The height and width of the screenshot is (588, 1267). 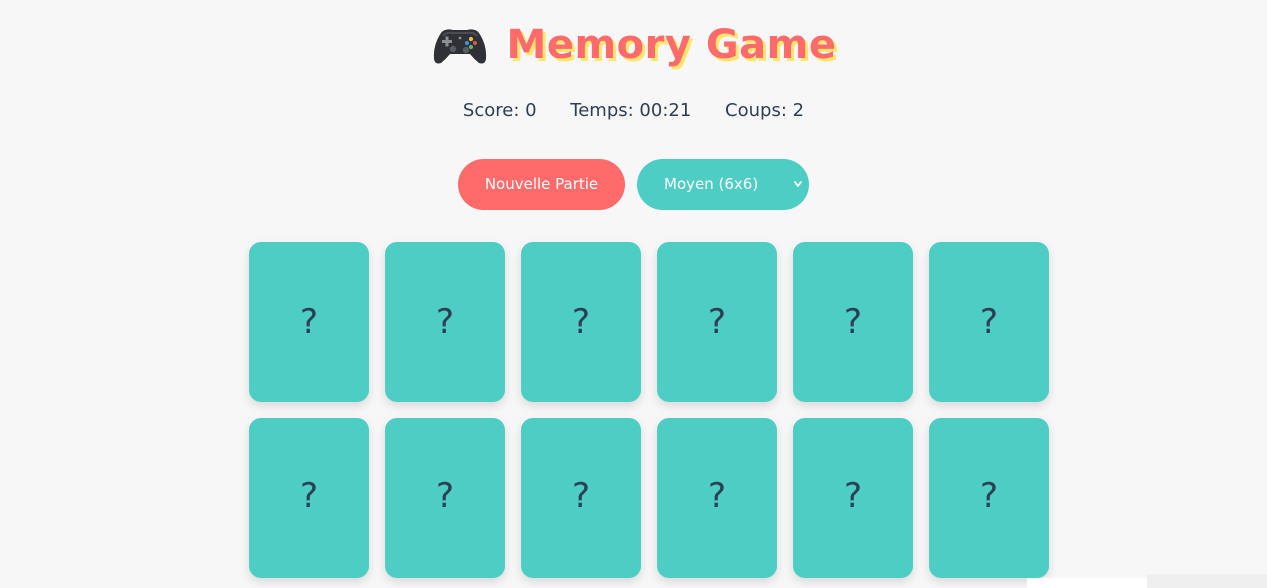 I want to click on overlay-panel-edge-secondary, so click(x=1207, y=581).